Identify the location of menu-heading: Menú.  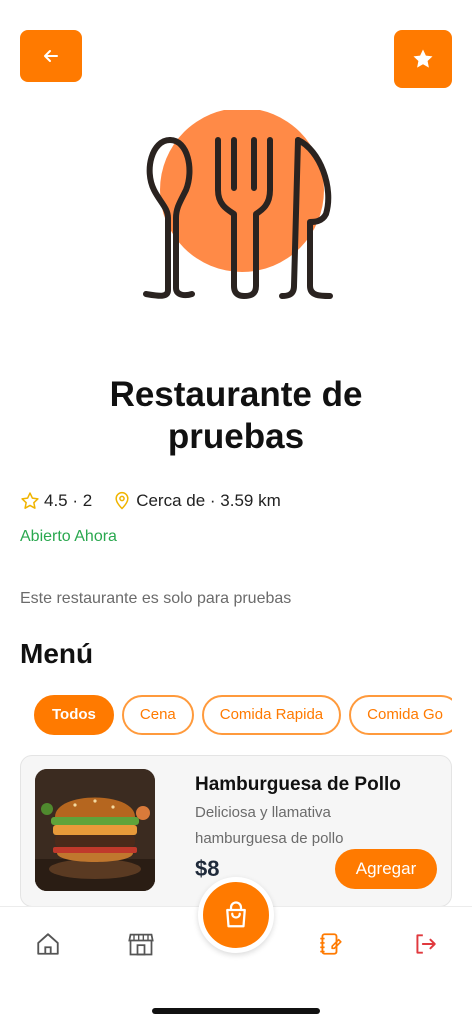
(57, 653).